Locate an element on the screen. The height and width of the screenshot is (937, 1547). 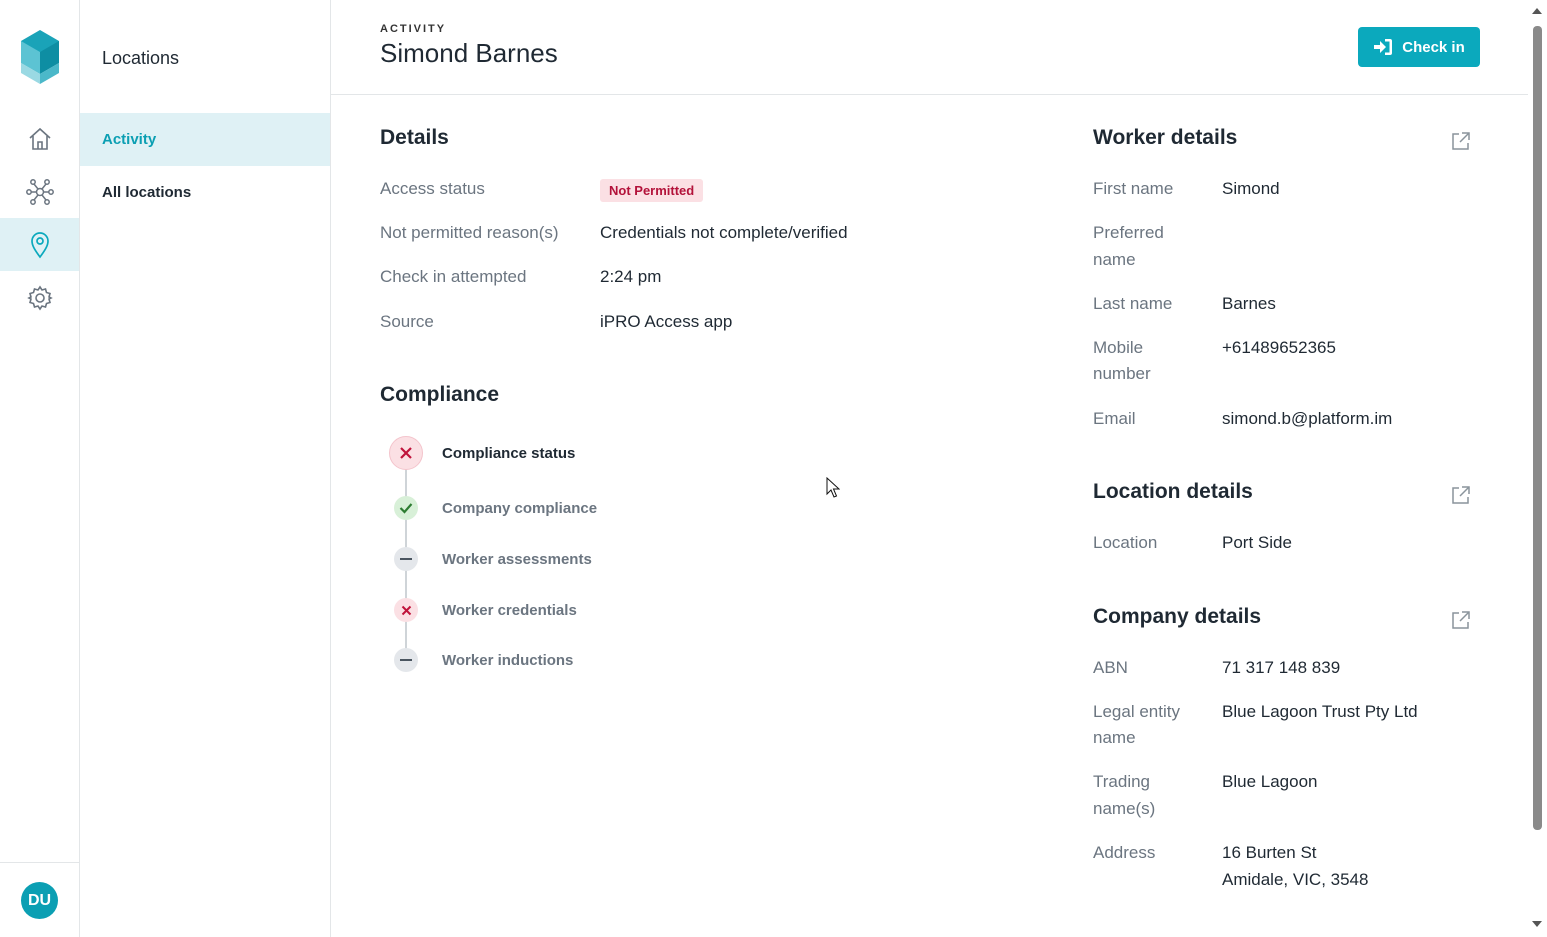
email-label: Email is located at coordinates (1114, 418).